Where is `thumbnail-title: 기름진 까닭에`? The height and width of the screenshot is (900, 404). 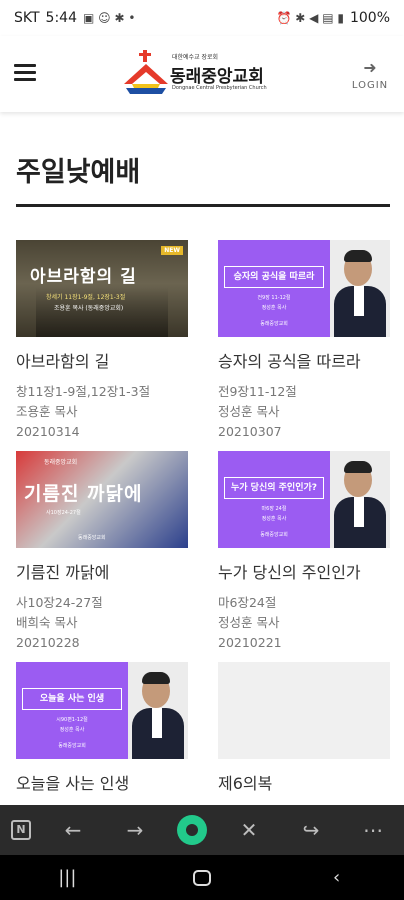 thumbnail-title: 기름진 까닭에 is located at coordinates (83, 494).